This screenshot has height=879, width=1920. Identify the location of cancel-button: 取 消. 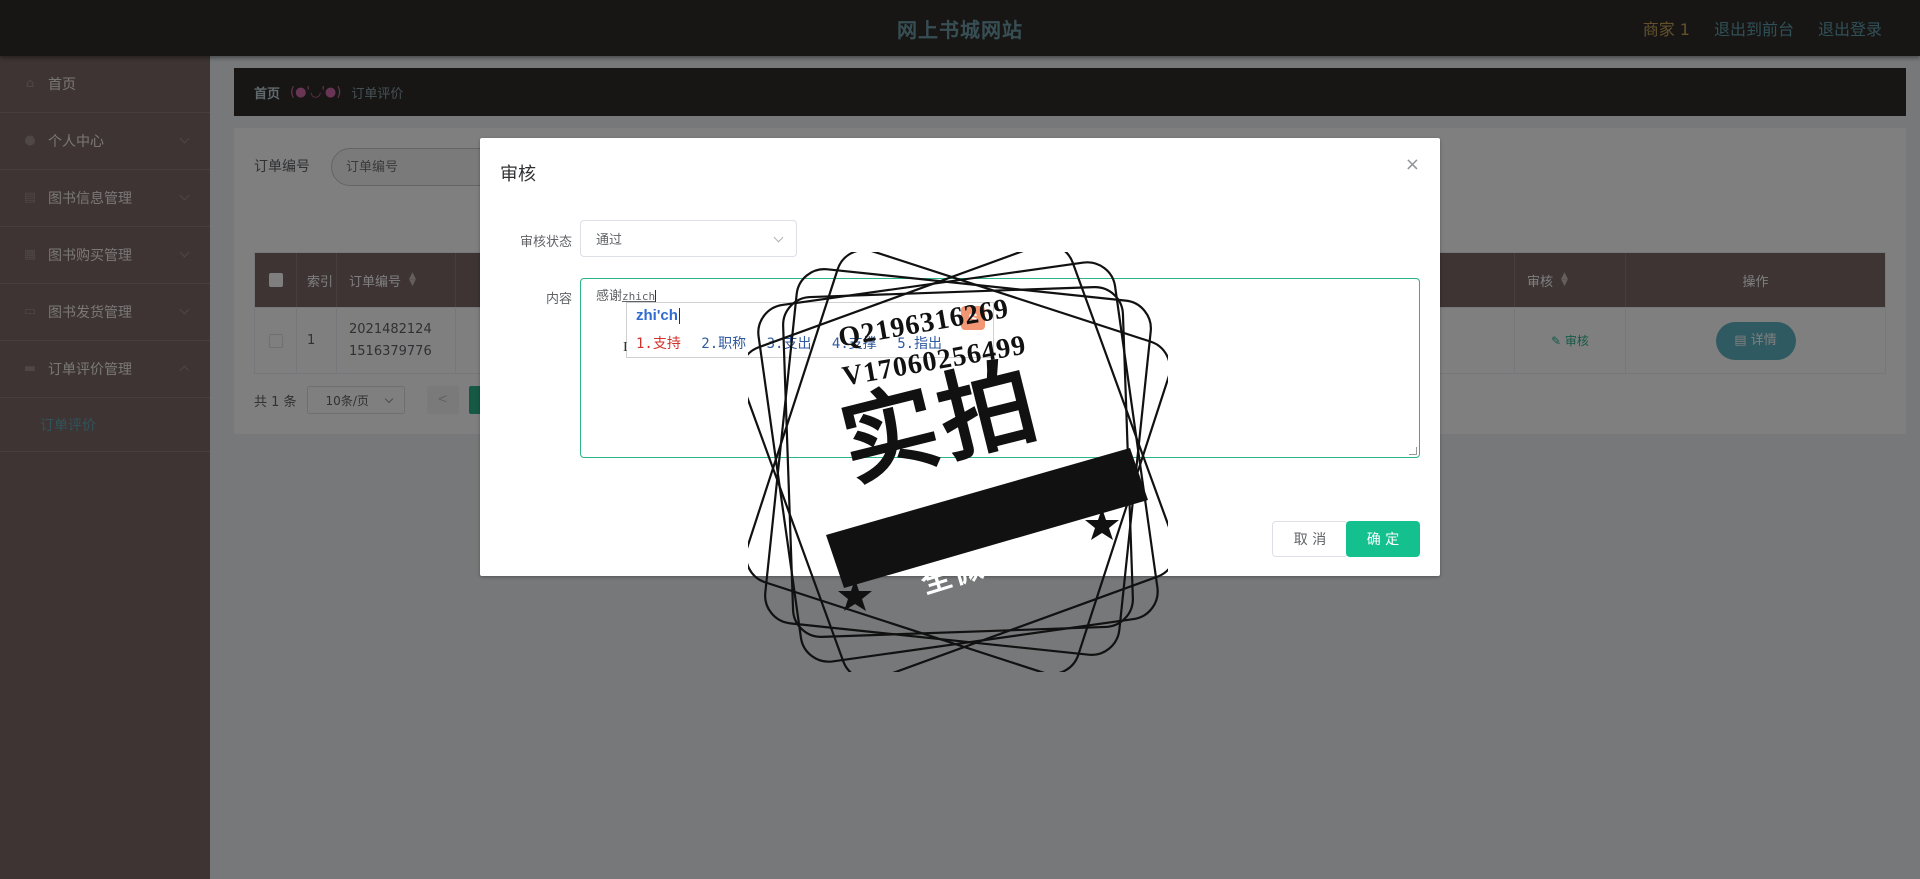
(1310, 539).